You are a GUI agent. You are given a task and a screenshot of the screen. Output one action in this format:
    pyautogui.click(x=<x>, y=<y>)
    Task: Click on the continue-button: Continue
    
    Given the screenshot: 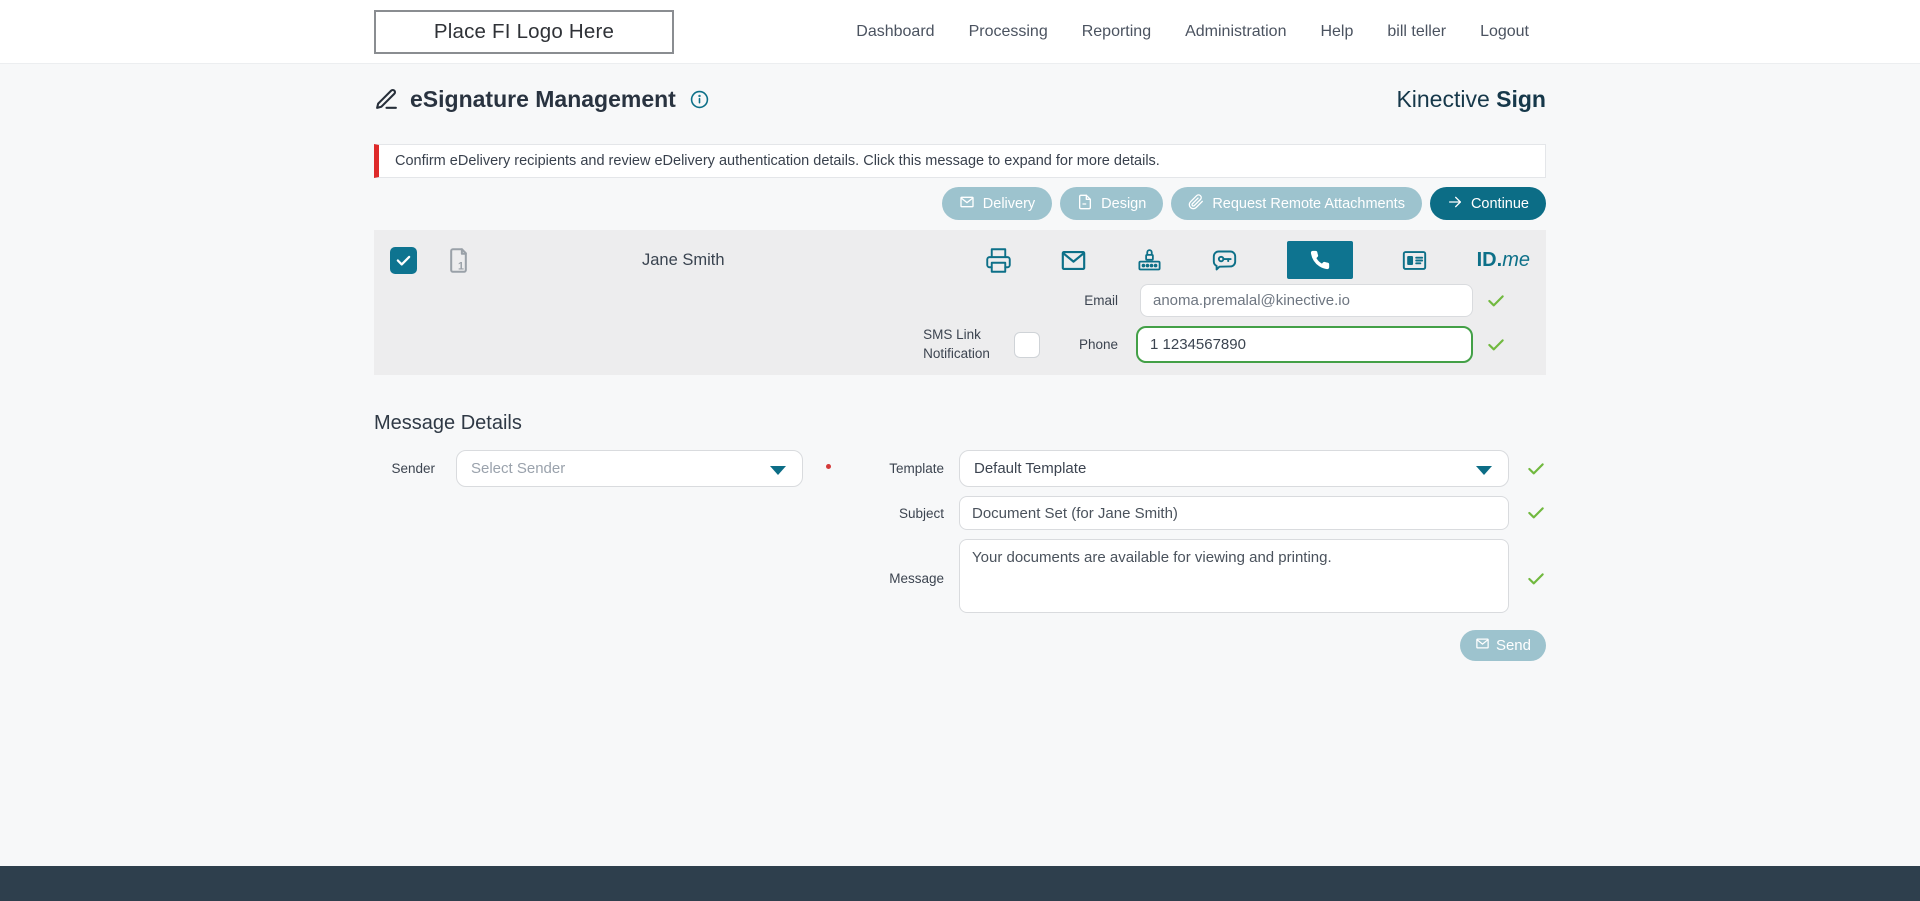 What is the action you would take?
    pyautogui.click(x=1487, y=203)
    